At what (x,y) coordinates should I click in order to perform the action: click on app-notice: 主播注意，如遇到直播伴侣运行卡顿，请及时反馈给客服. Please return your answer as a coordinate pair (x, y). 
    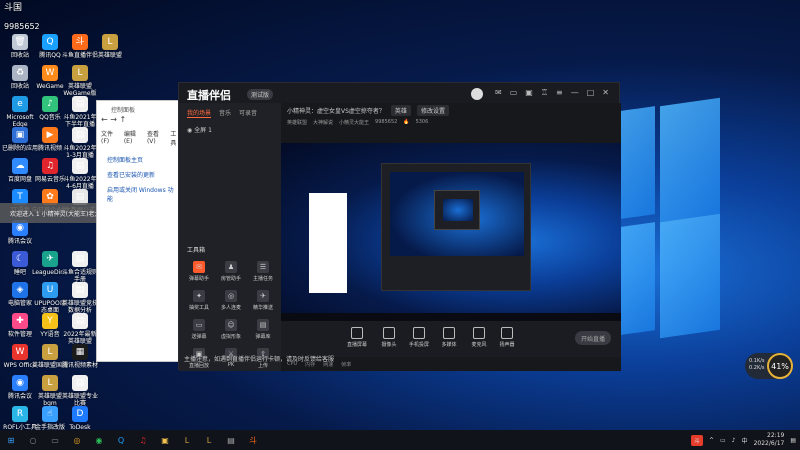
    Looking at the image, I should click on (259, 359).